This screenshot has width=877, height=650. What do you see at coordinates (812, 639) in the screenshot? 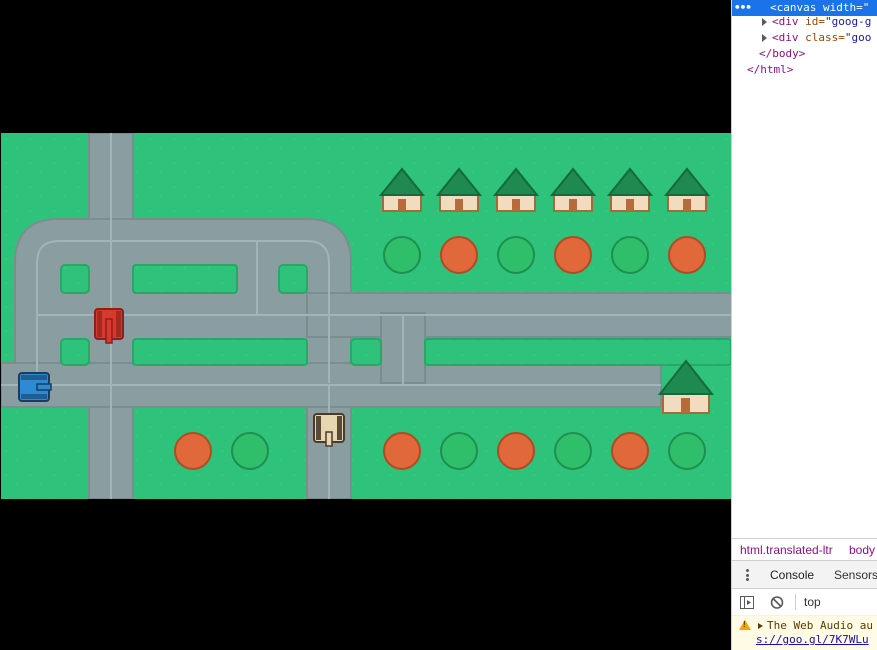
I see `warning-link: s://goo.gl/7K7WLu` at bounding box center [812, 639].